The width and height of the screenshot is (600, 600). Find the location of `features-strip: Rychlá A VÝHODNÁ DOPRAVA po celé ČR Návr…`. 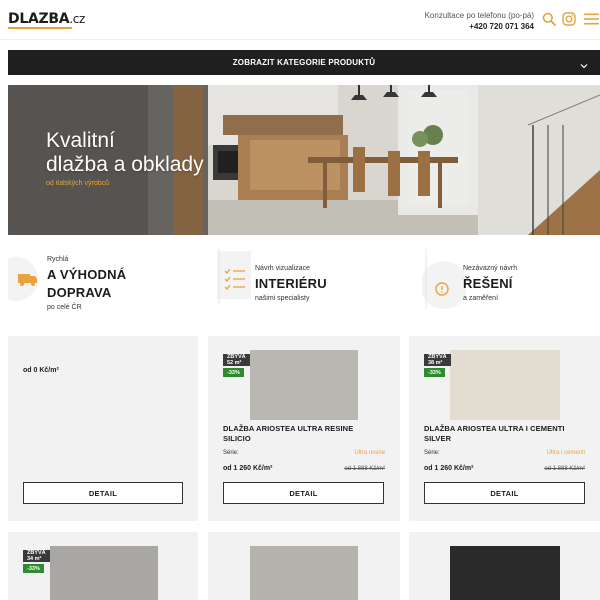

features-strip: Rychlá A VÝHODNÁ DOPRAVA po celé ČR Návr… is located at coordinates (304, 284).